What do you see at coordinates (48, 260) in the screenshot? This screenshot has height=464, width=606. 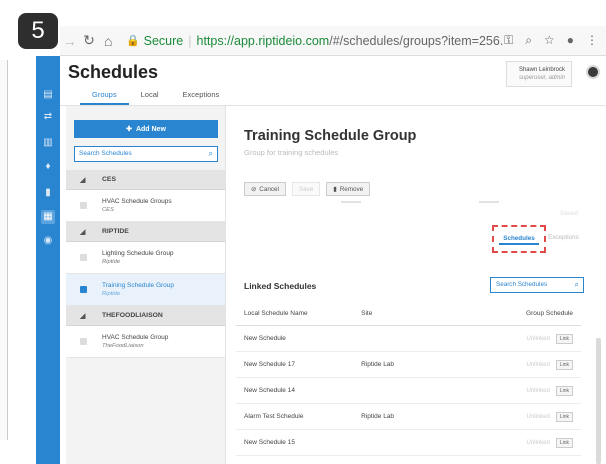 I see `app-sidebar: ▤ ⇄ ▥ ♦ ▮ ▦ ◉` at bounding box center [48, 260].